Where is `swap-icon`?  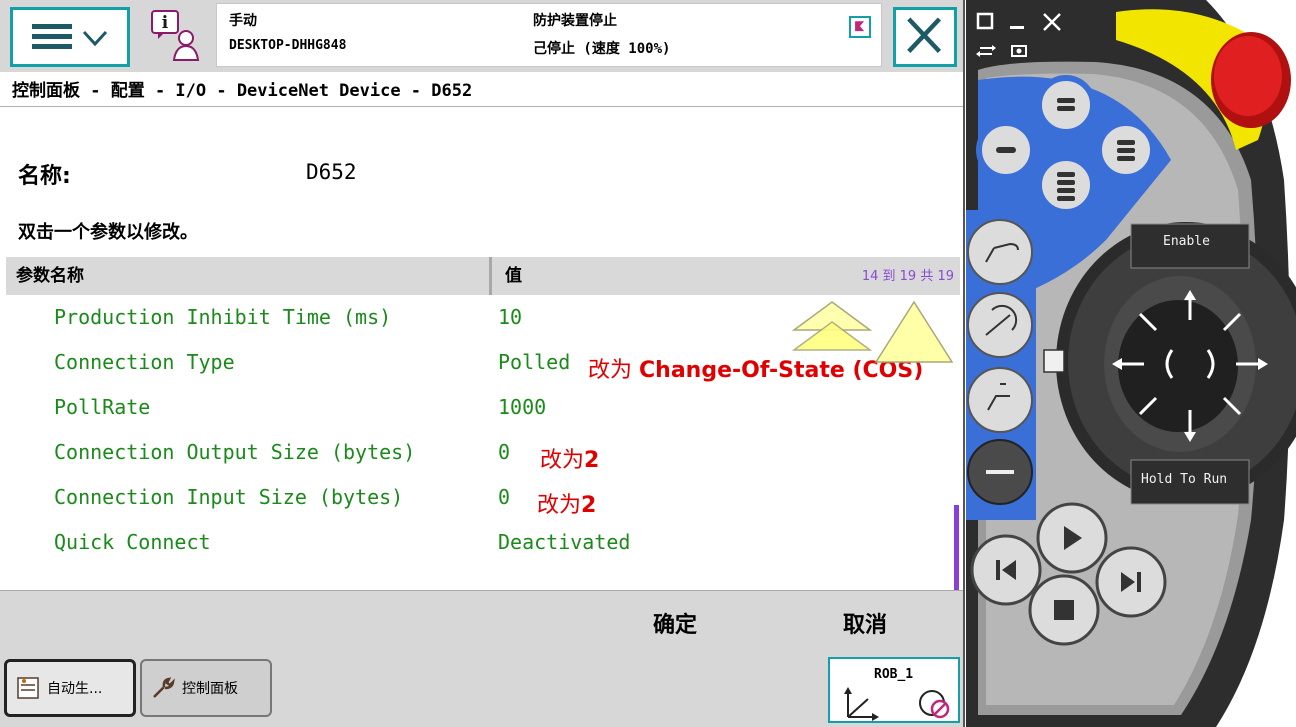
swap-icon is located at coordinates (986, 51).